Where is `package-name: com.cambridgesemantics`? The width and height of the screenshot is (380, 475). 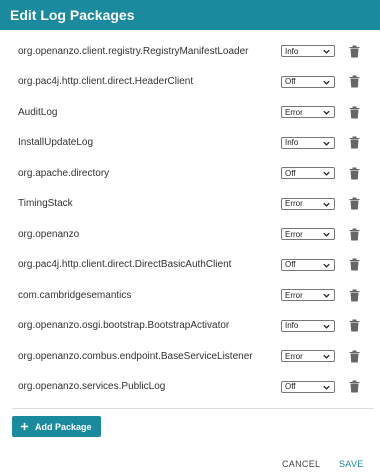
package-name: com.cambridgesemantics is located at coordinates (75, 295).